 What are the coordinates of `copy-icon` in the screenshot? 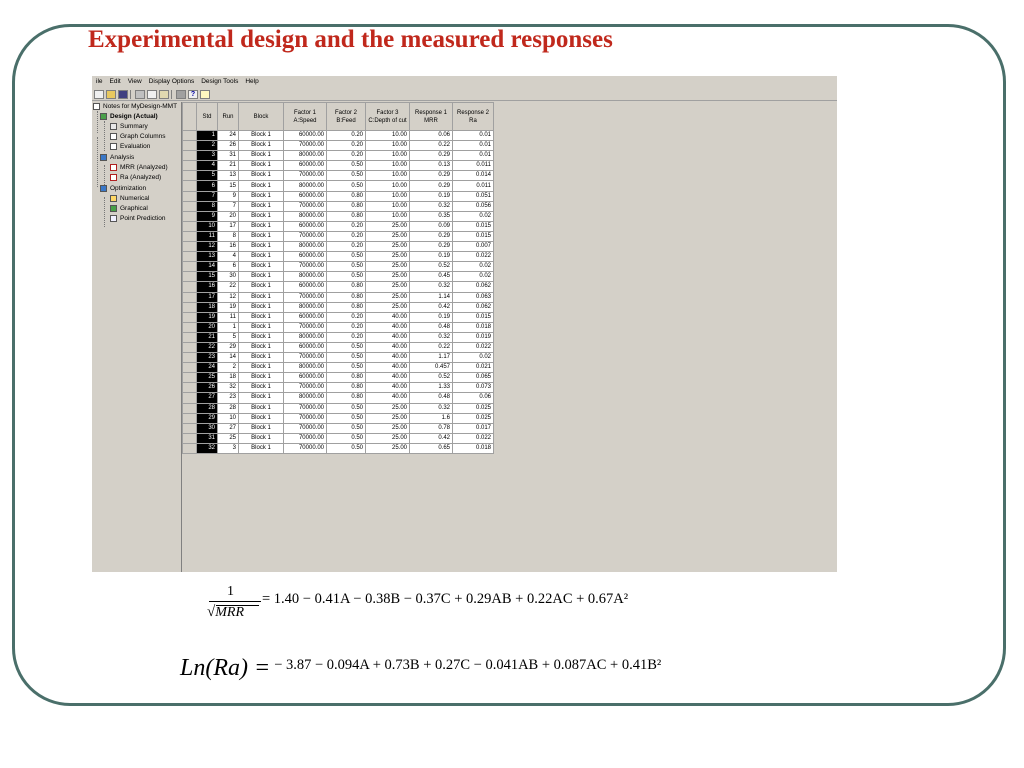 It's located at (152, 94).